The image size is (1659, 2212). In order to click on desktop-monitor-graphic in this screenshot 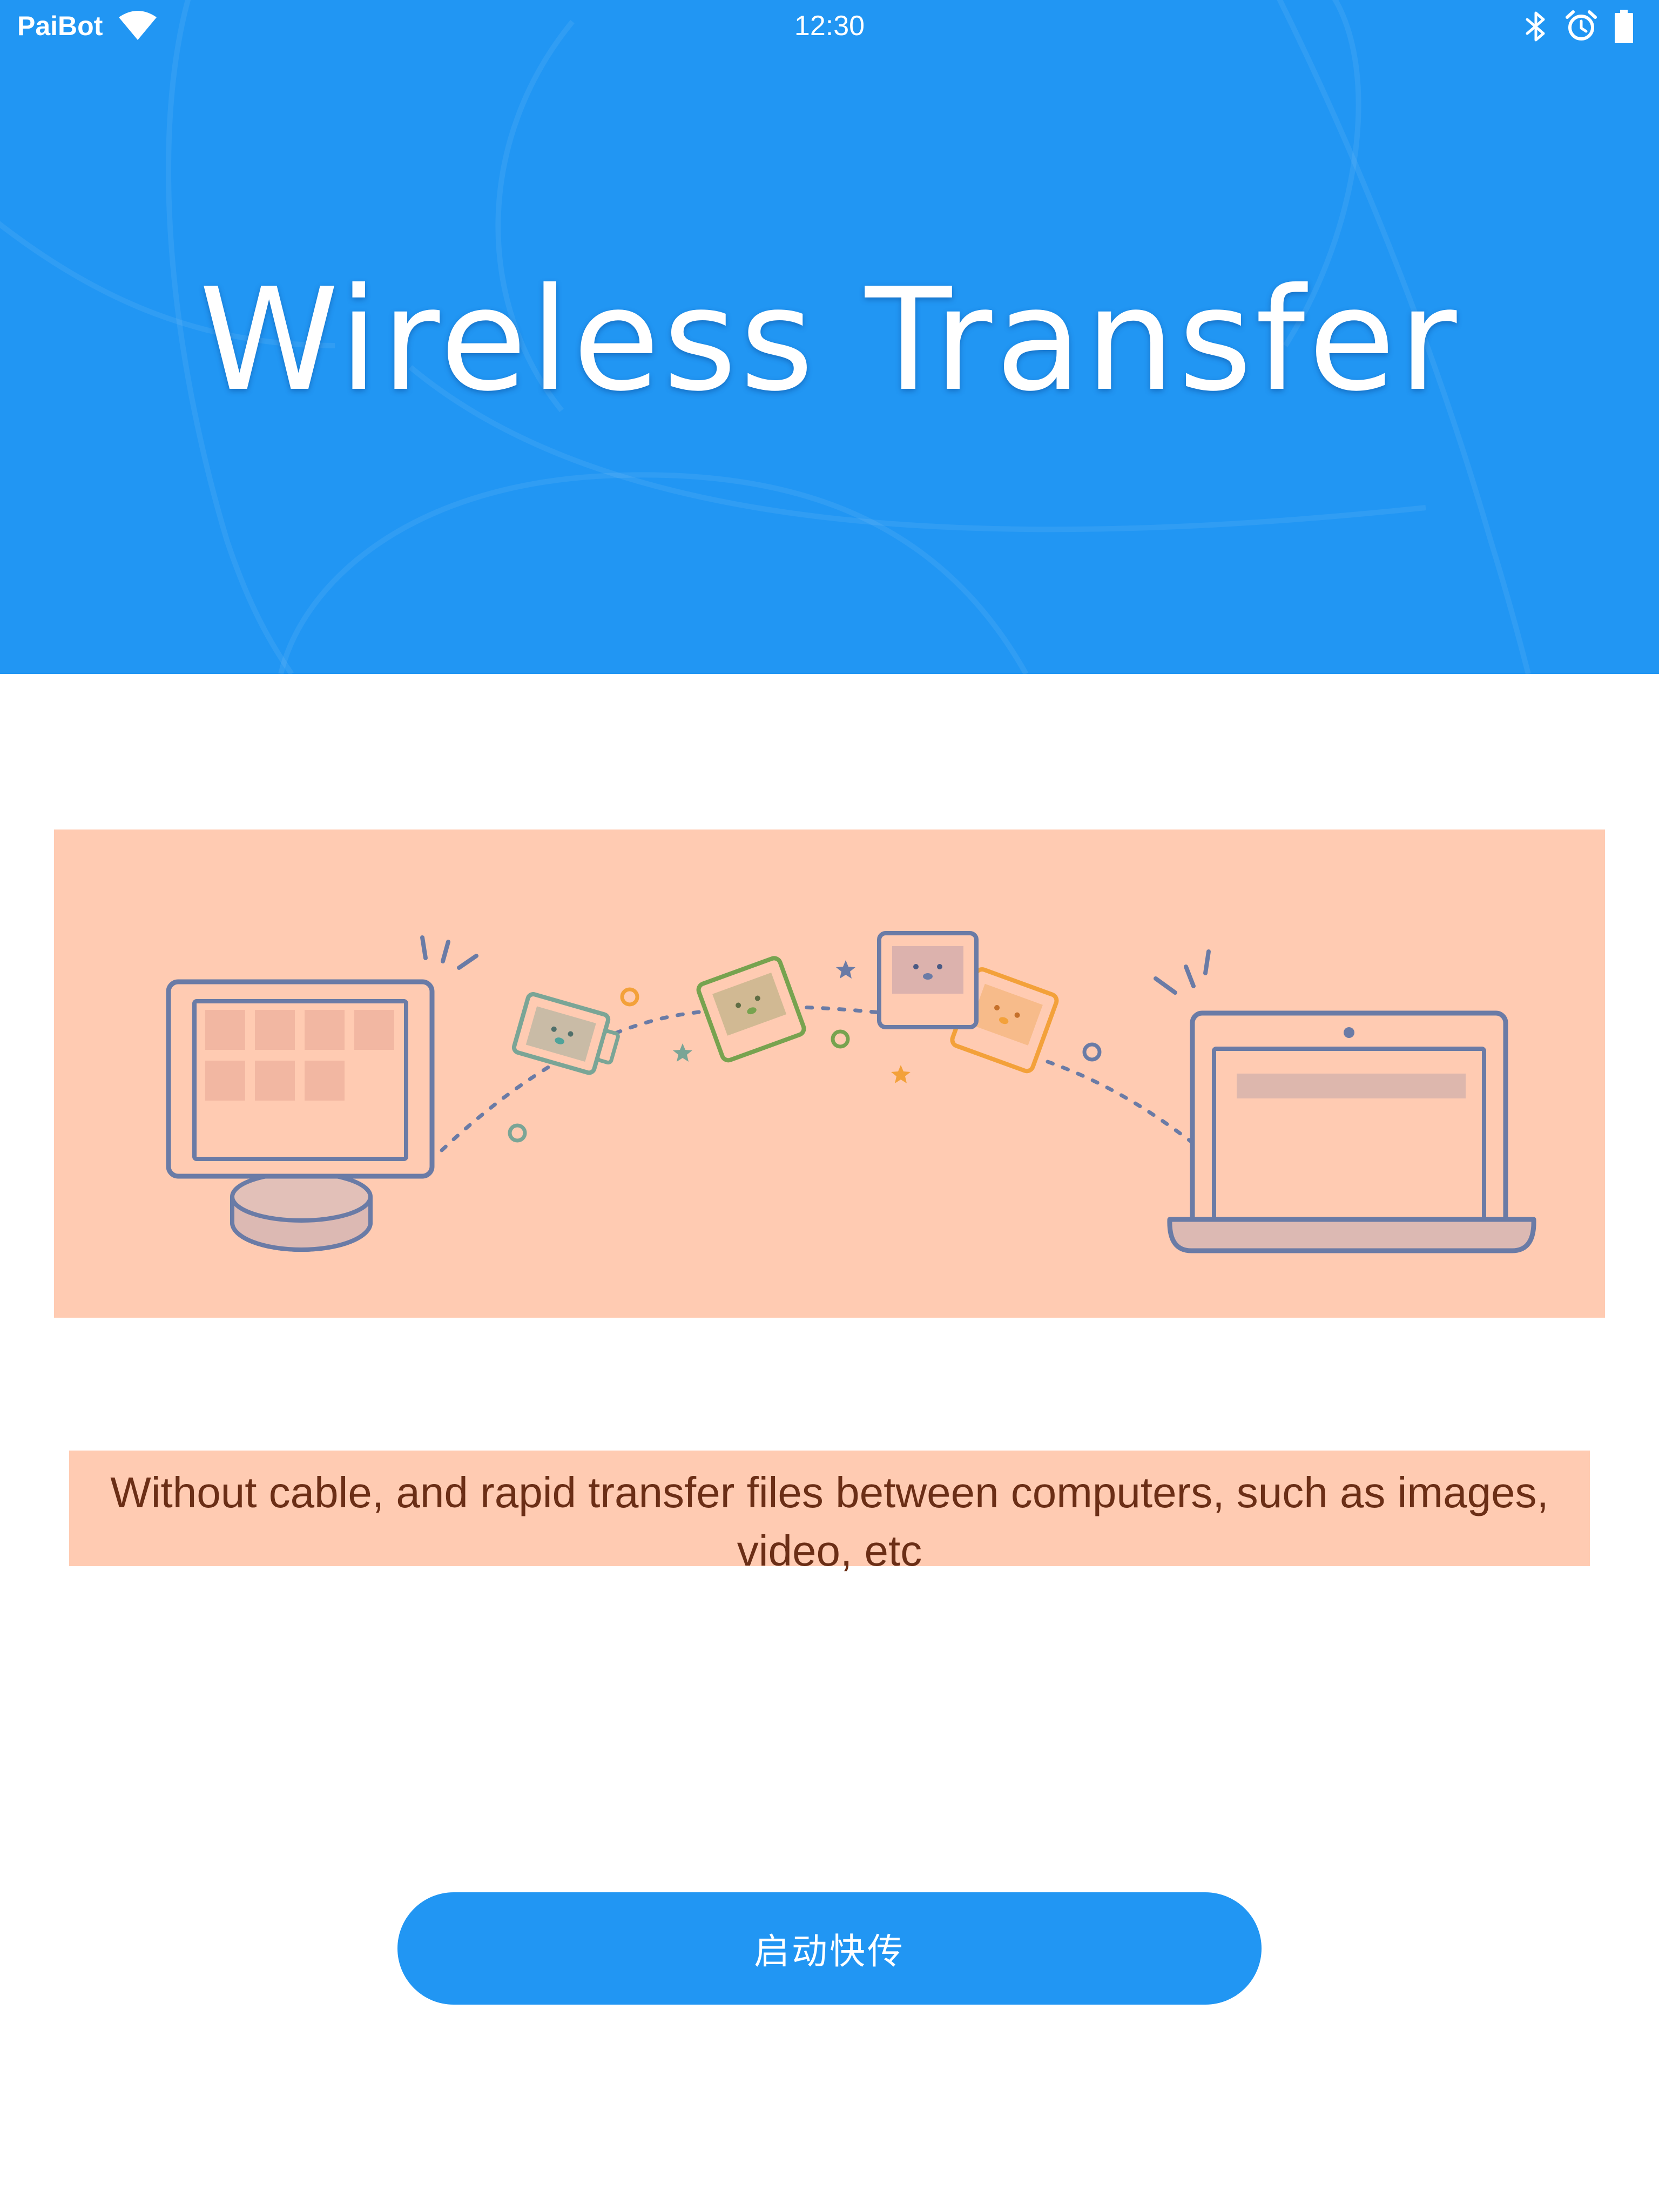, I will do `click(322, 1093)`.